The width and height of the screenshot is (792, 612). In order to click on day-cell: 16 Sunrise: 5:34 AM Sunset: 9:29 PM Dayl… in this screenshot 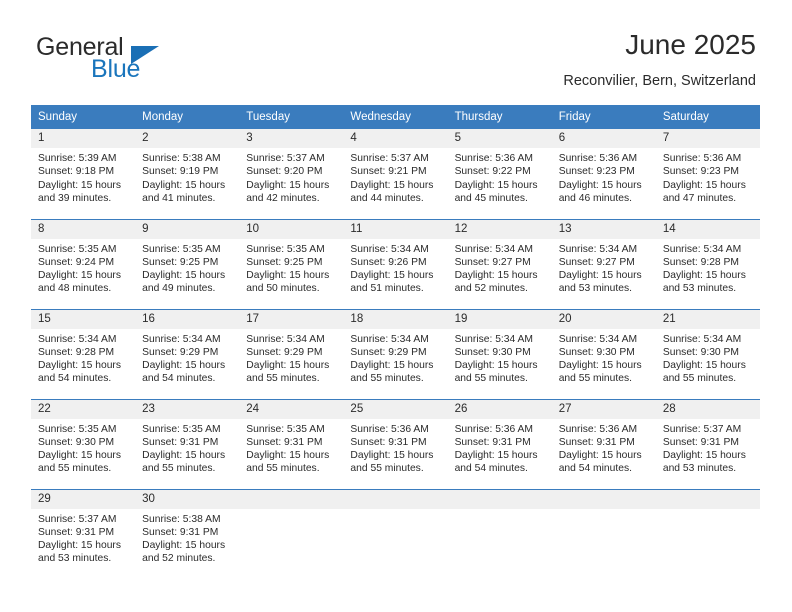, I will do `click(187, 353)`.